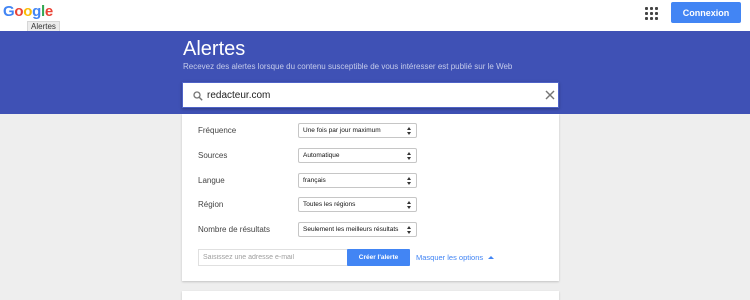  What do you see at coordinates (706, 12) in the screenshot?
I see `signin-button: Connexion` at bounding box center [706, 12].